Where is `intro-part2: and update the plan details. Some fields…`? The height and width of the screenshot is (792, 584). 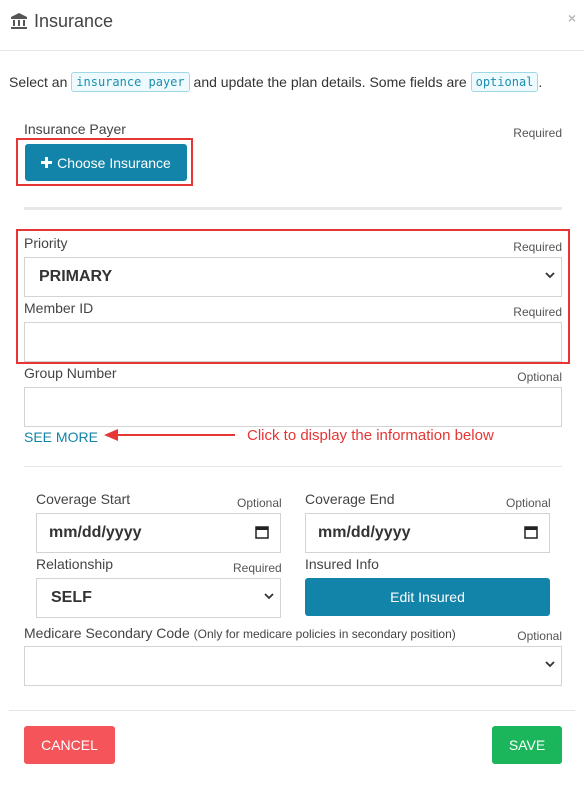
intro-part2: and update the plan details. Some fields… is located at coordinates (330, 82).